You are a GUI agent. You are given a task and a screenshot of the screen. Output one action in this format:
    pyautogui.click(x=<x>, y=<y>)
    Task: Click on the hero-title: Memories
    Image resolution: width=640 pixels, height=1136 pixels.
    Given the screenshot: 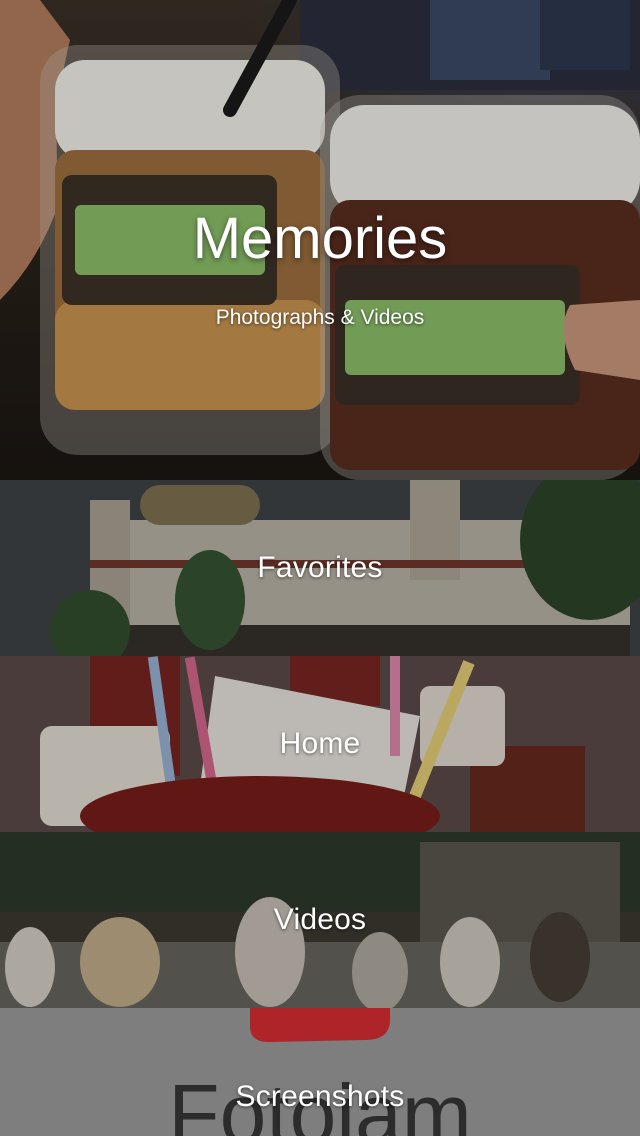 What is the action you would take?
    pyautogui.click(x=320, y=238)
    